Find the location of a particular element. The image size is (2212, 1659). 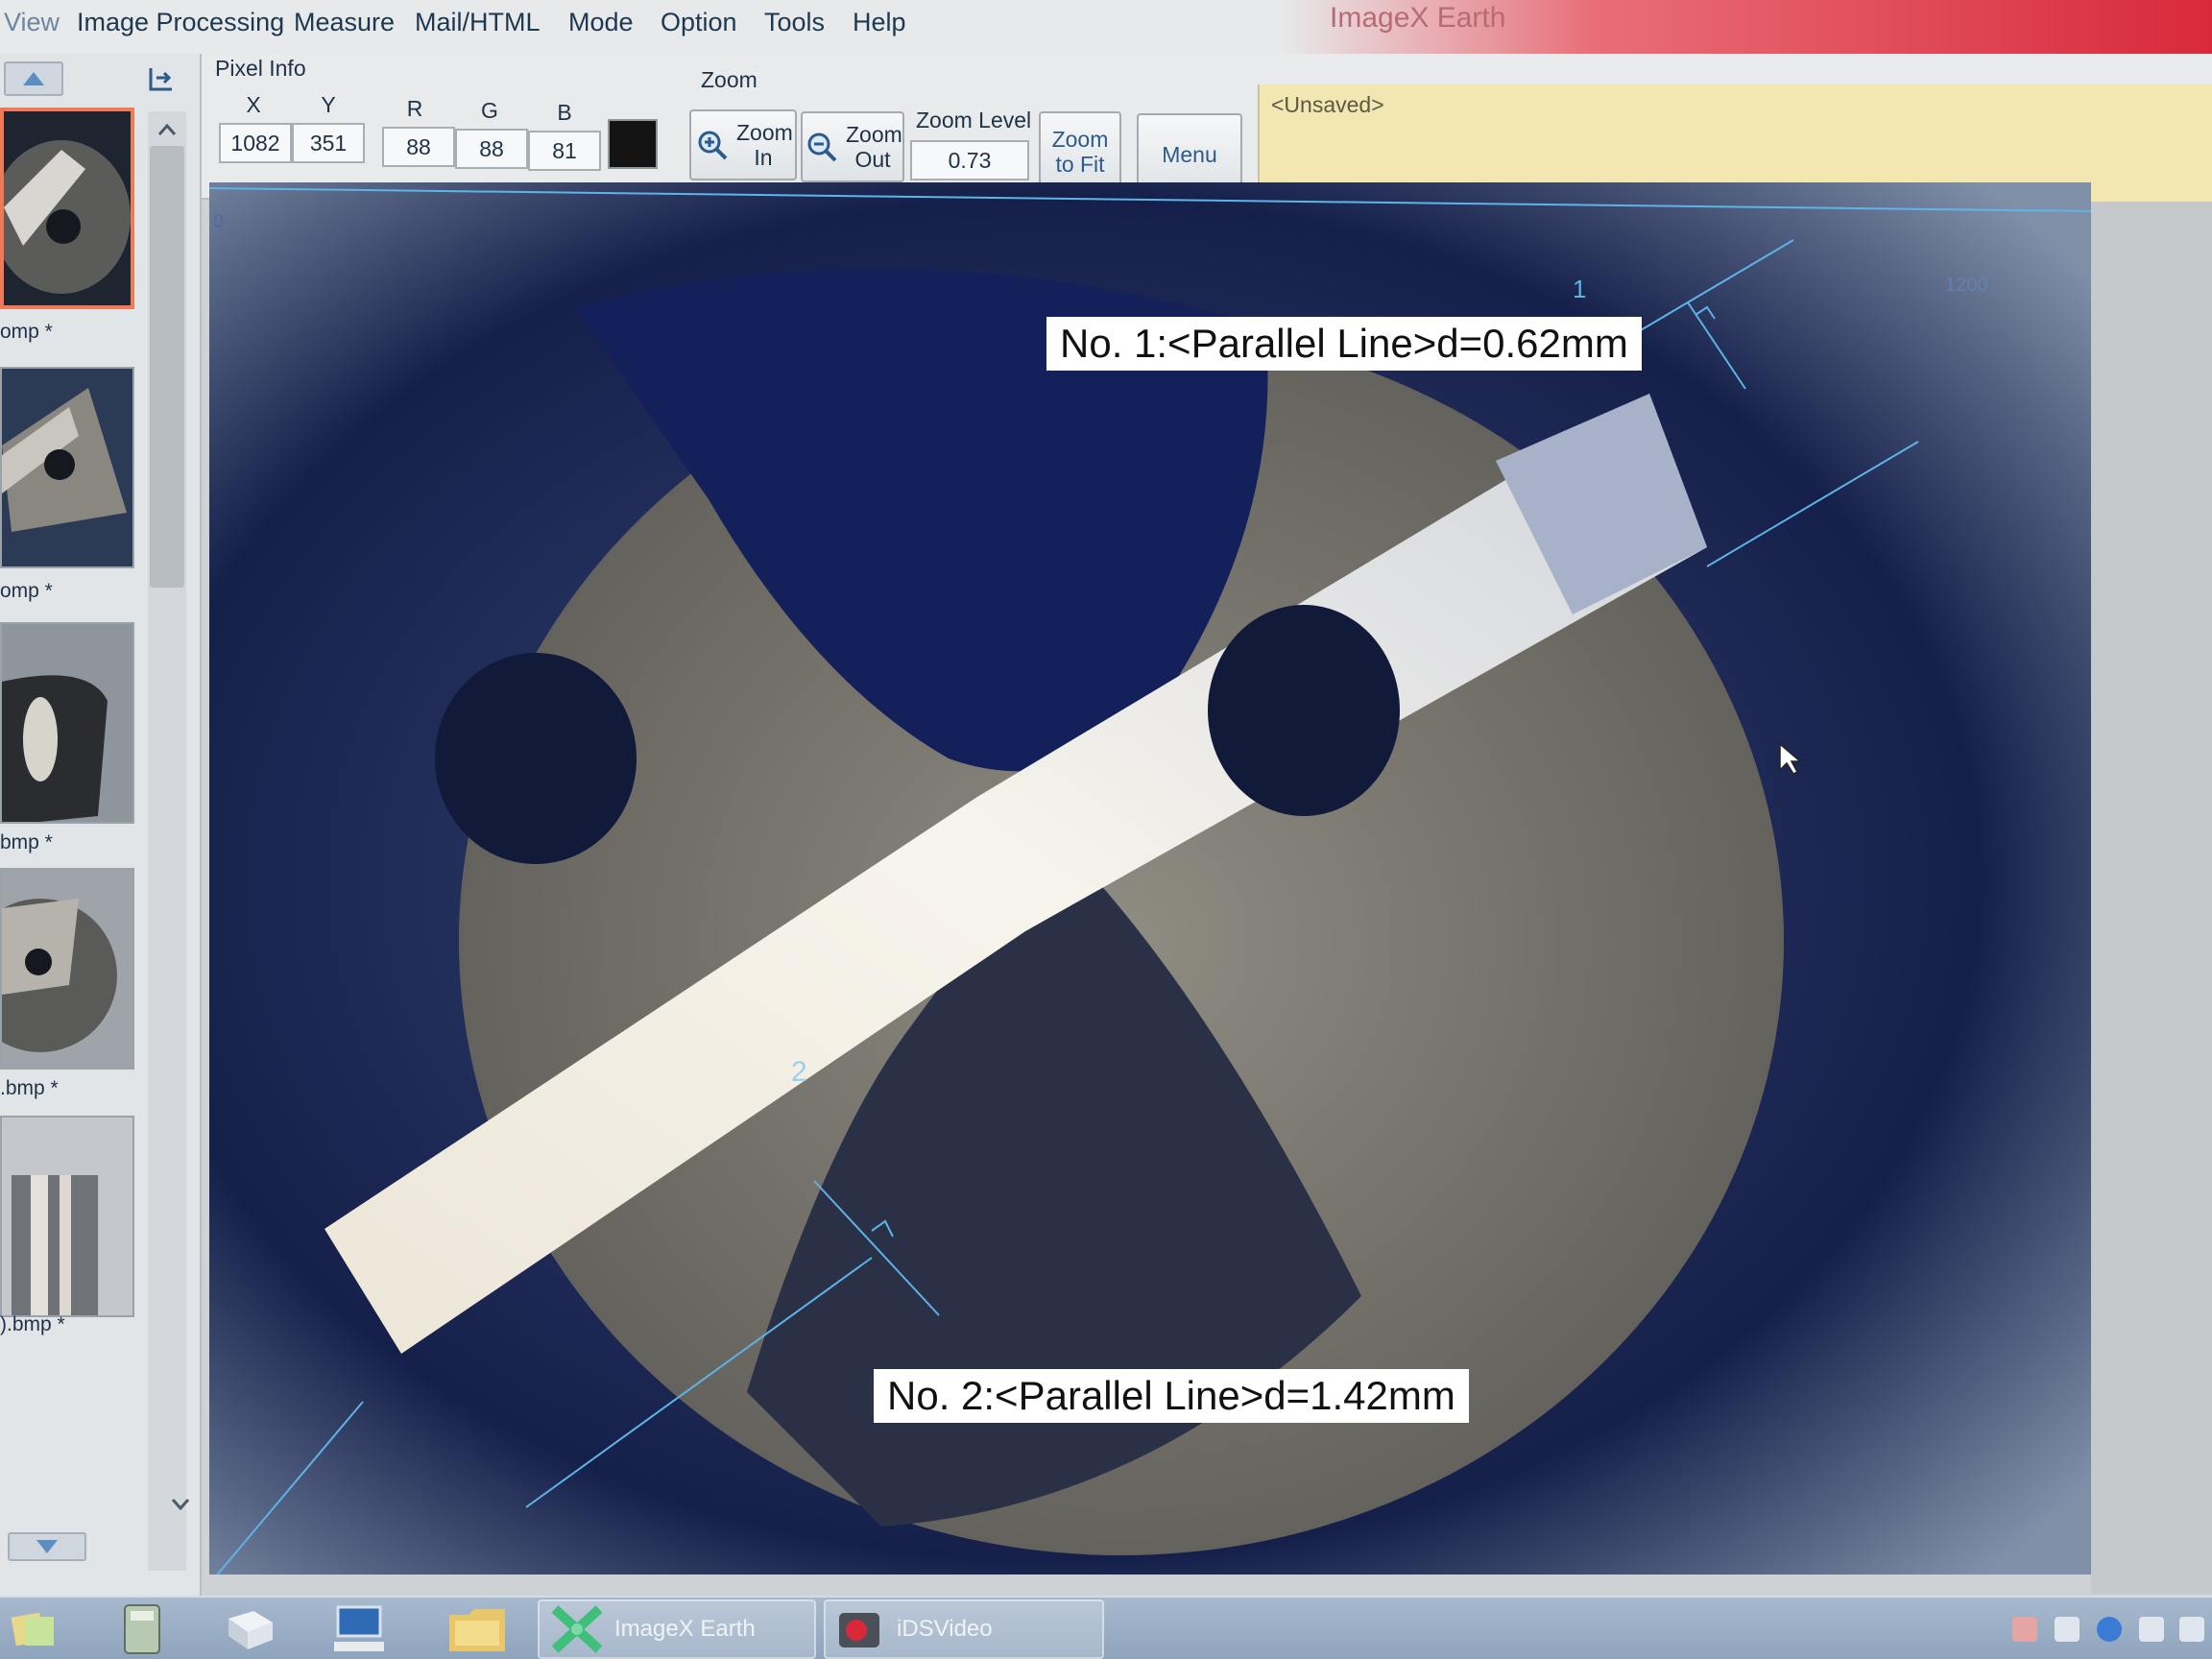

thumbnail-5-label: ).bmp * is located at coordinates (32, 1324).